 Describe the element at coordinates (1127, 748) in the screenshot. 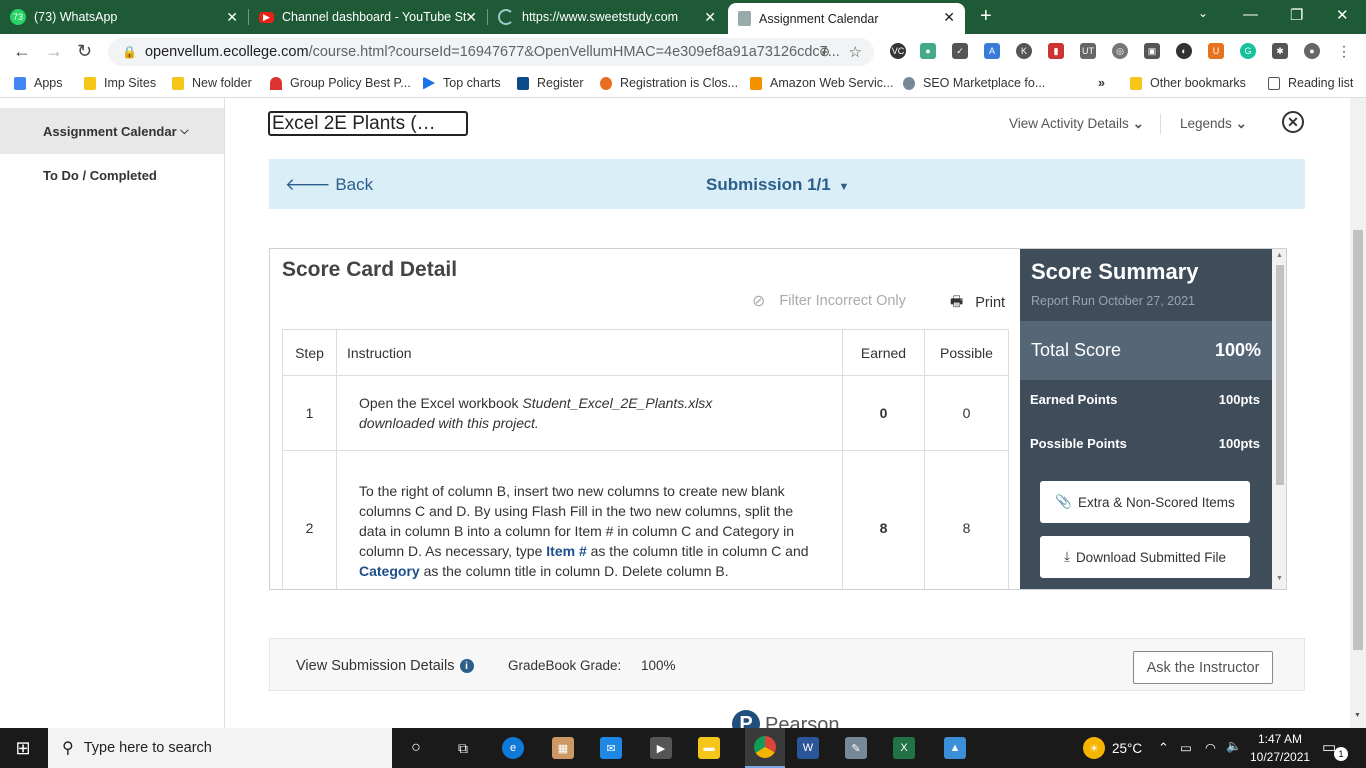

I see `temperature: 25°C` at that location.